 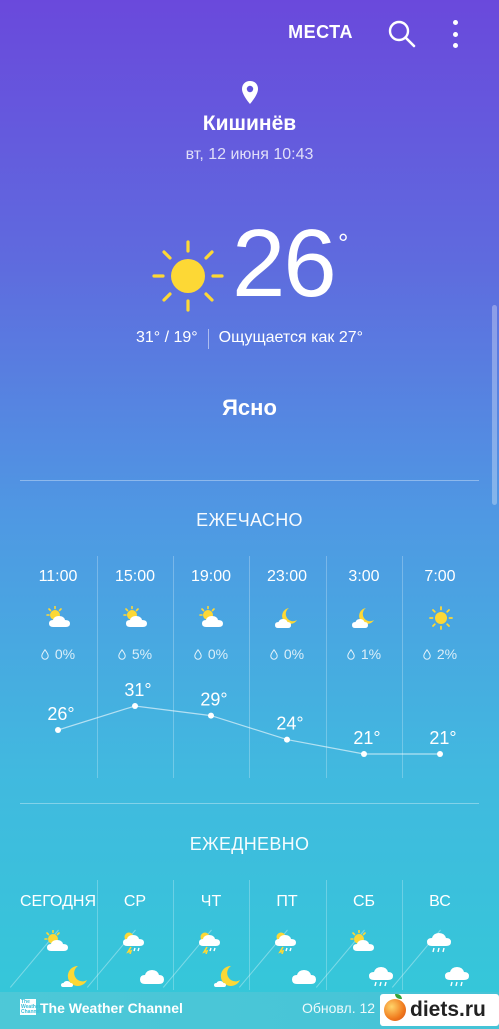 I want to click on daily-item: ВС, so click(x=434, y=935).